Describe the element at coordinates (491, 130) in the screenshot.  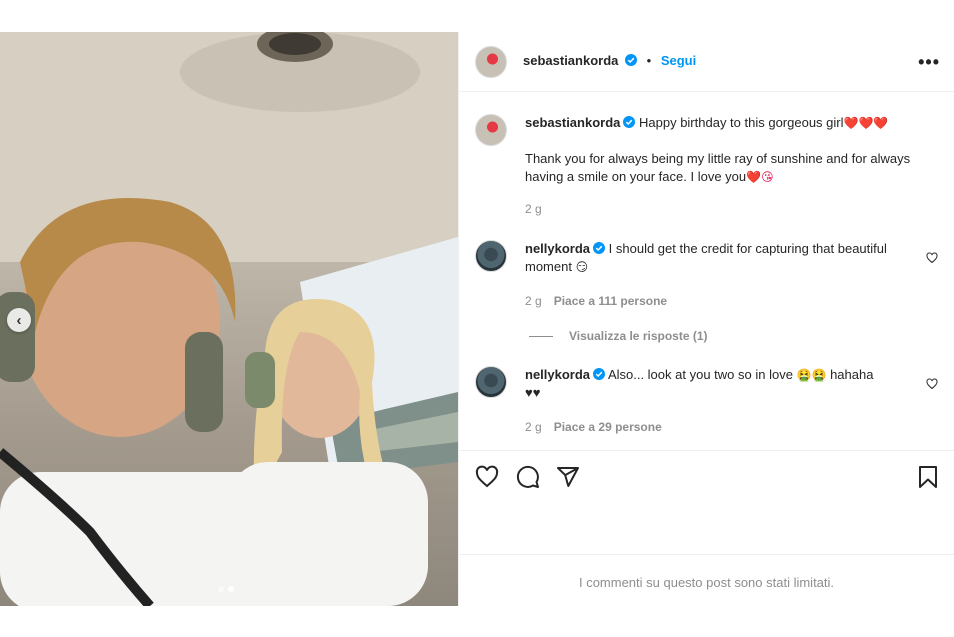
I see `caption-avatar` at that location.